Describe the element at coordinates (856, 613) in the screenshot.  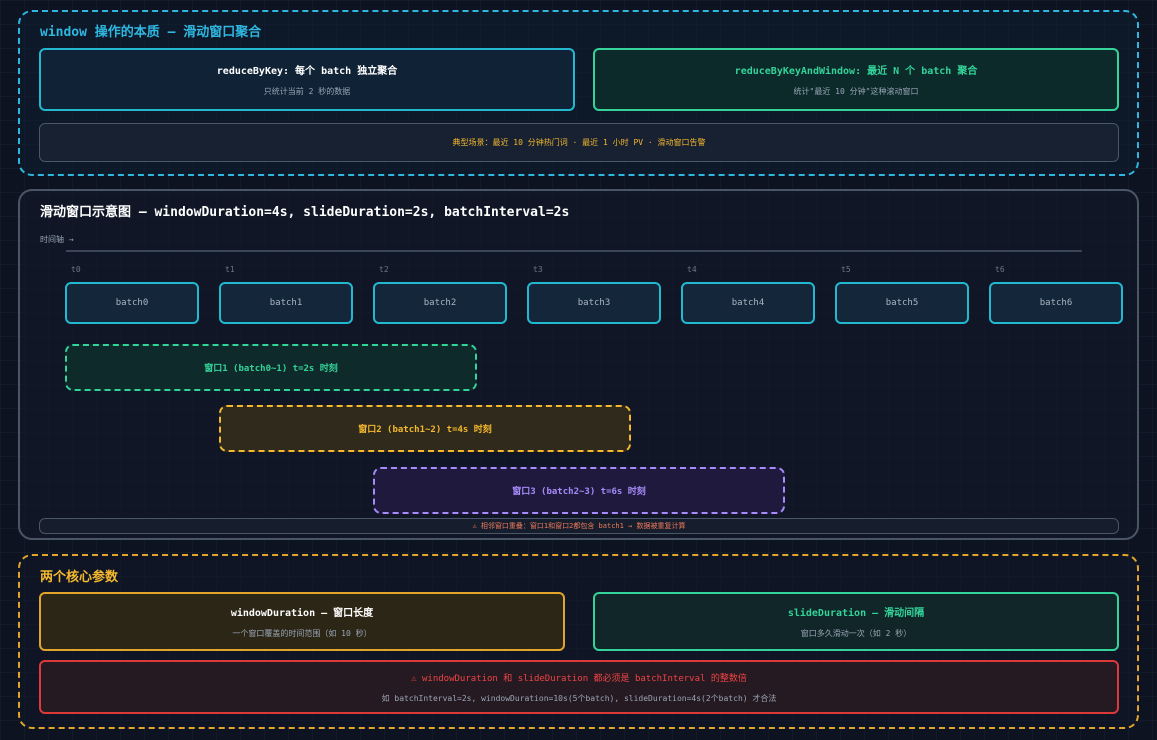
I see `slide-duration-title: slideDuration — 滑动间隔` at that location.